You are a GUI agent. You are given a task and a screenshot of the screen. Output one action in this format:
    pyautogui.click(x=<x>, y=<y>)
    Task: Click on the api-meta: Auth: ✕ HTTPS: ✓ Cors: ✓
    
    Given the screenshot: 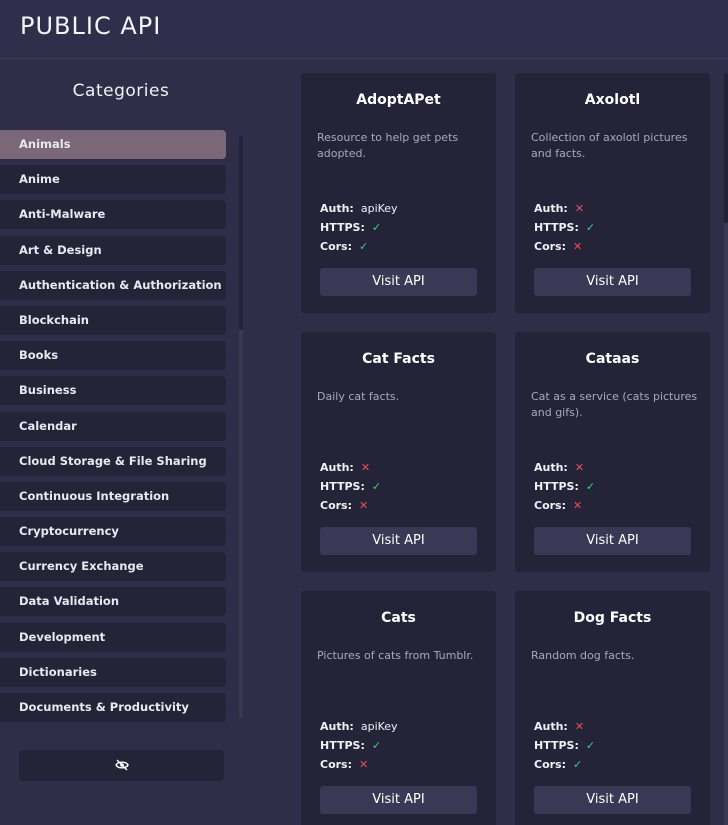 What is the action you would take?
    pyautogui.click(x=564, y=745)
    